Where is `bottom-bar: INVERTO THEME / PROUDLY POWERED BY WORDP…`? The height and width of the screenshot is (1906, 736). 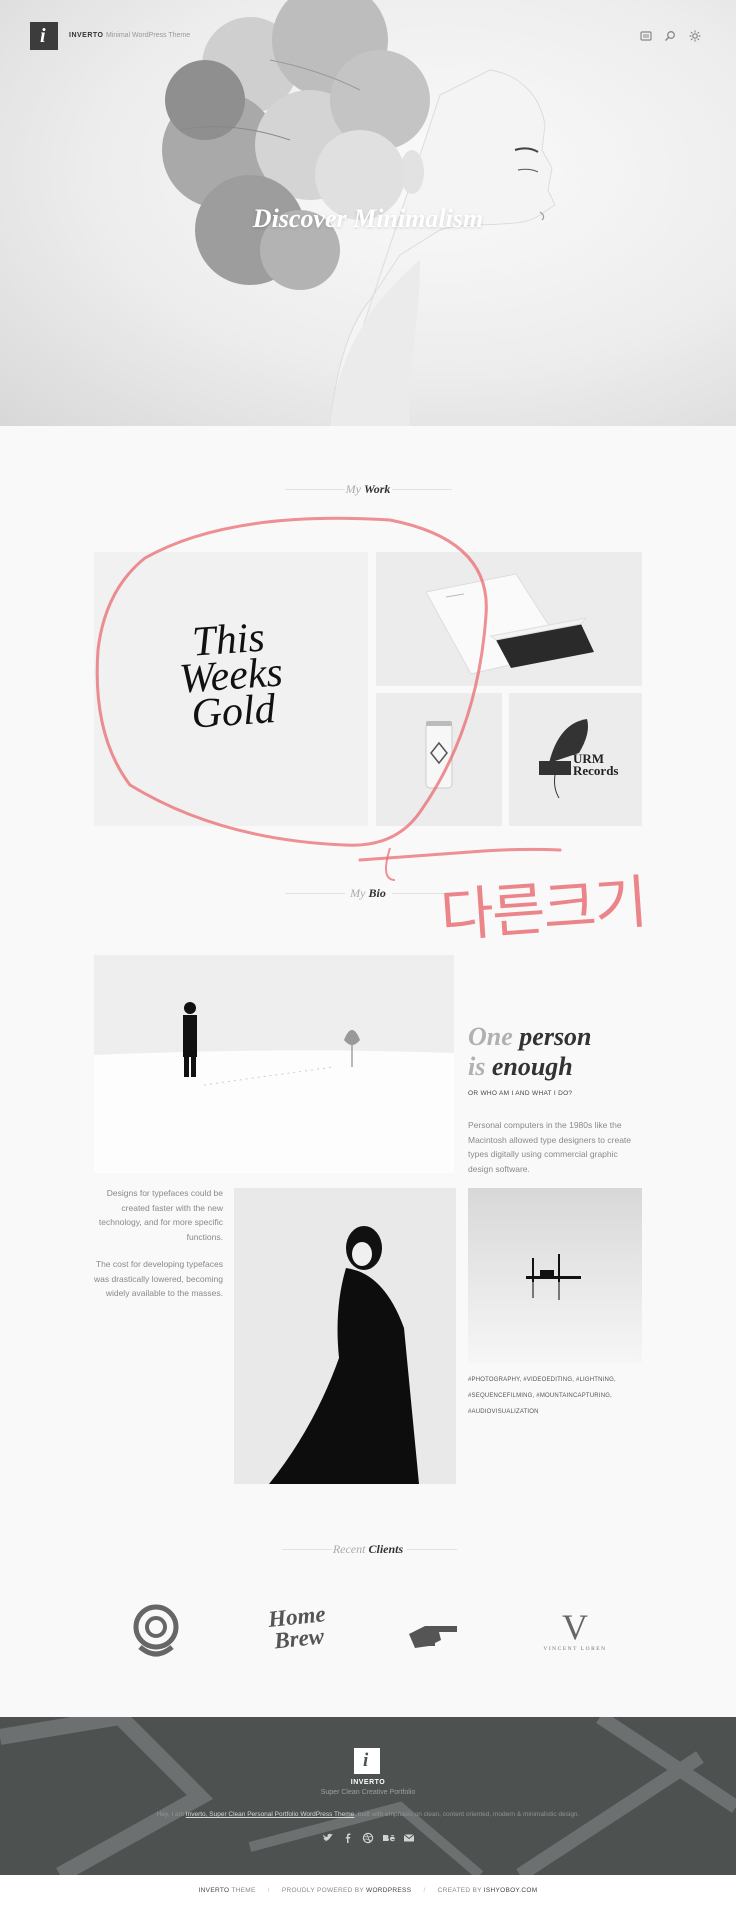
bottom-bar: INVERTO THEME / PROUDLY POWERED BY WORDP… is located at coordinates (368, 1890).